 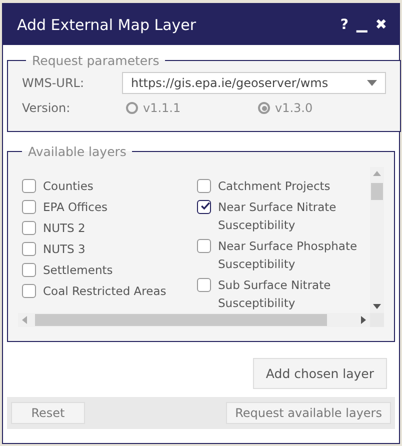 I want to click on vertical-scrollbar, so click(x=377, y=240).